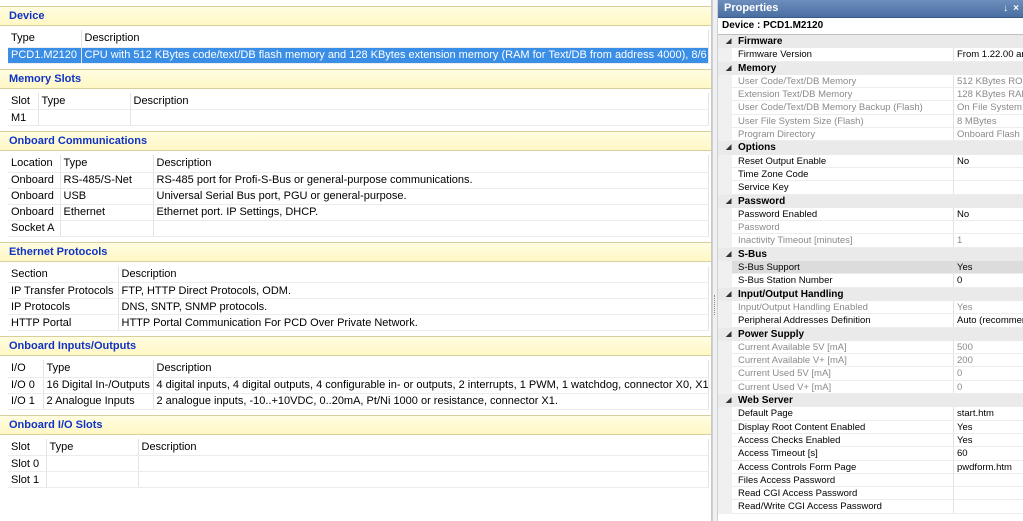  I want to click on column-header: Section, so click(63, 274).